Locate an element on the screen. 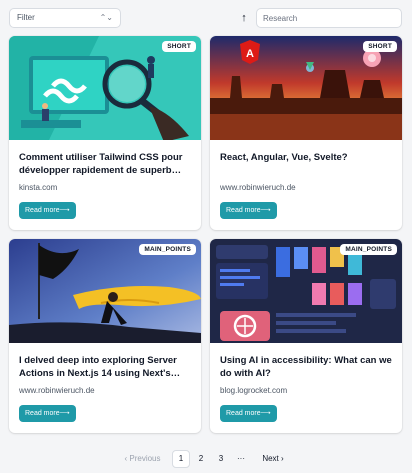  card-image-server-actions: MAIN_POINTS is located at coordinates (105, 291).